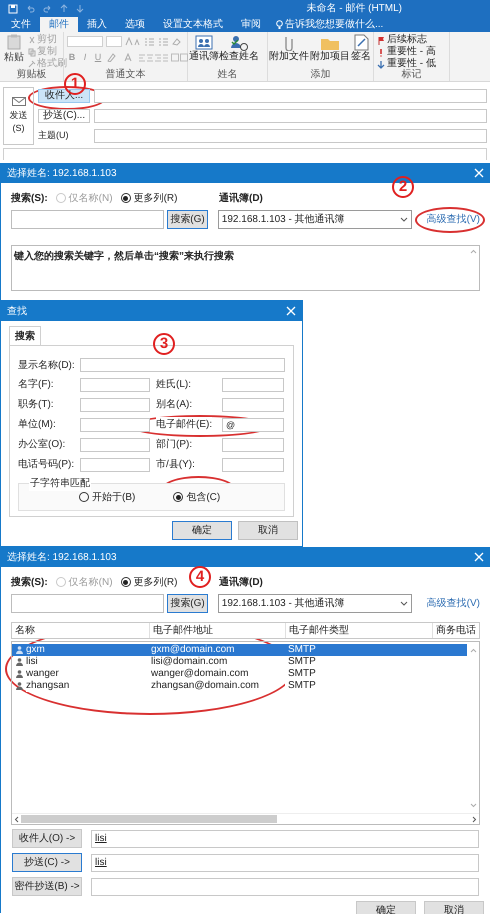 The width and height of the screenshot is (490, 914). Describe the element at coordinates (54, 135) in the screenshot. I see `field-label: 主题(U)` at that location.